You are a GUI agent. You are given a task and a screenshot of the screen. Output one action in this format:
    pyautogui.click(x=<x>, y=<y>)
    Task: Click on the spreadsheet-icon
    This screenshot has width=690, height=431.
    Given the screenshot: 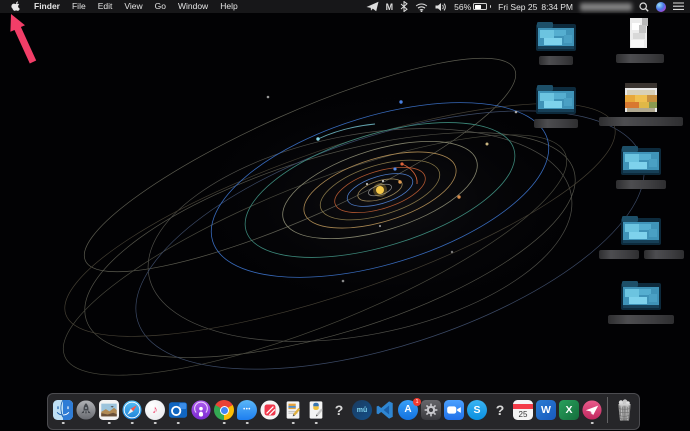 What is the action you would take?
    pyautogui.click(x=641, y=98)
    